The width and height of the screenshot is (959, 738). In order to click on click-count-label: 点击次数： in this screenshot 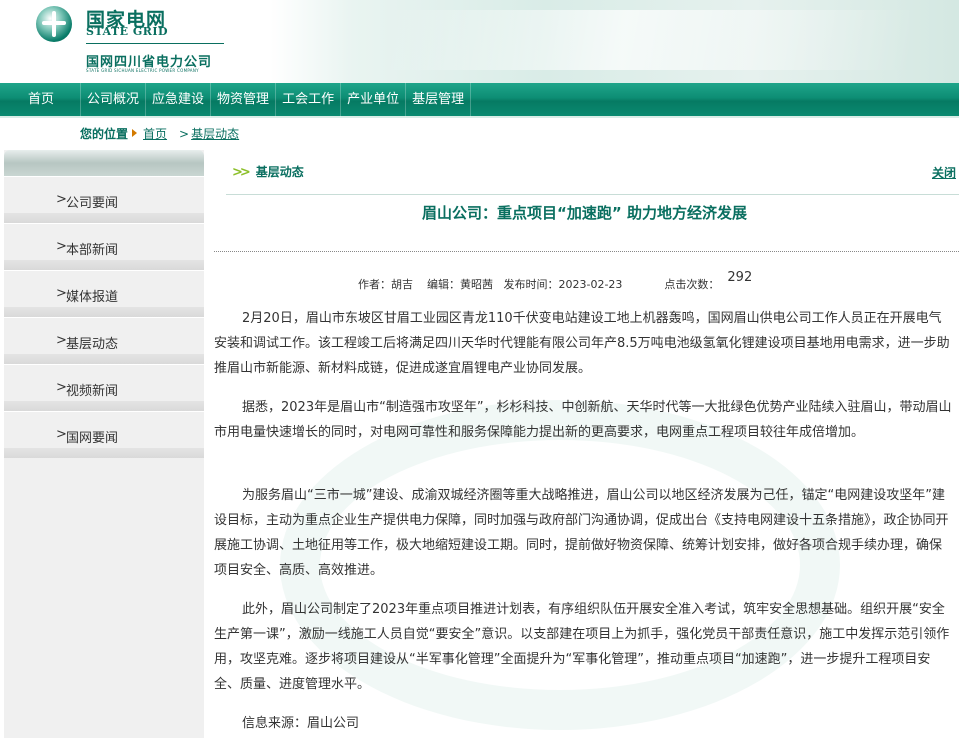, I will do `click(692, 284)`.